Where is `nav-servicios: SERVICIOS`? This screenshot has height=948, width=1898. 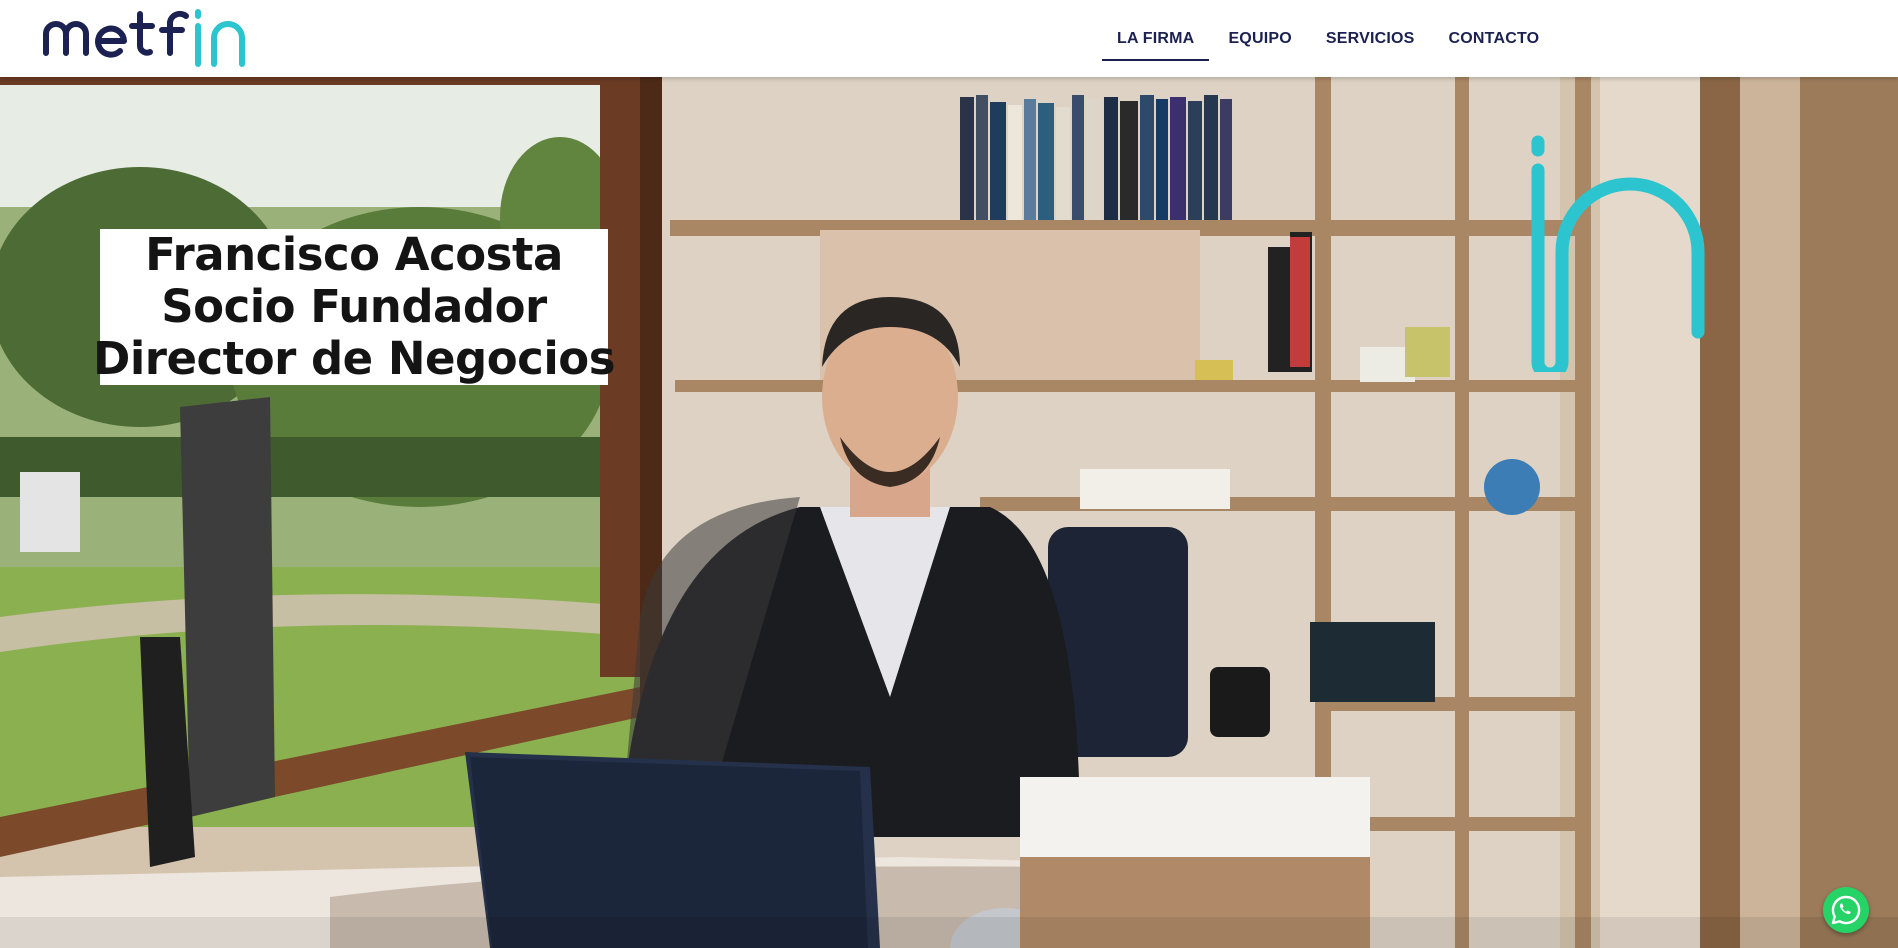 nav-servicios: SERVICIOS is located at coordinates (1370, 38).